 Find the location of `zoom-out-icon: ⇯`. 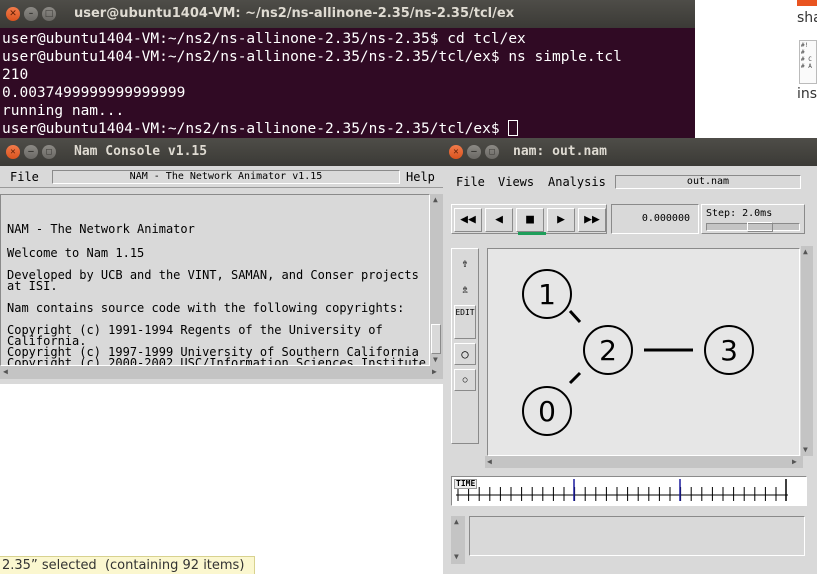

zoom-out-icon: ⇯ is located at coordinates (465, 290).